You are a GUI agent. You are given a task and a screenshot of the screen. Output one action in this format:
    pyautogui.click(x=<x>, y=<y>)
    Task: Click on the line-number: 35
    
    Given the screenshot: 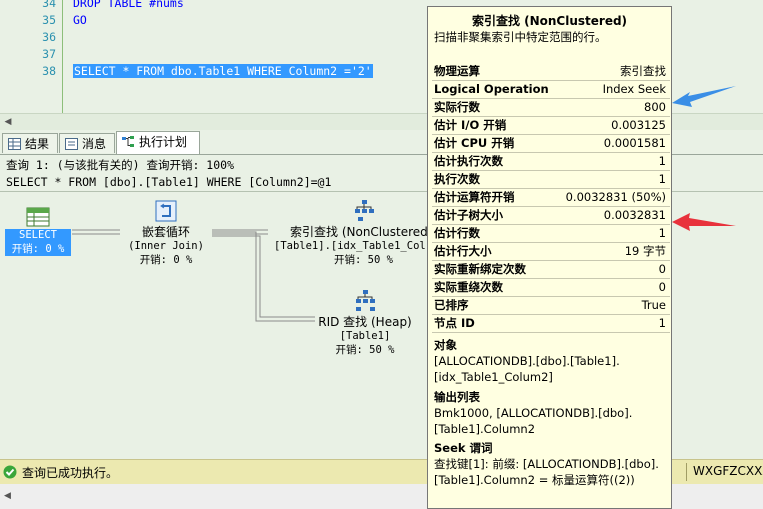 What is the action you would take?
    pyautogui.click(x=49, y=20)
    